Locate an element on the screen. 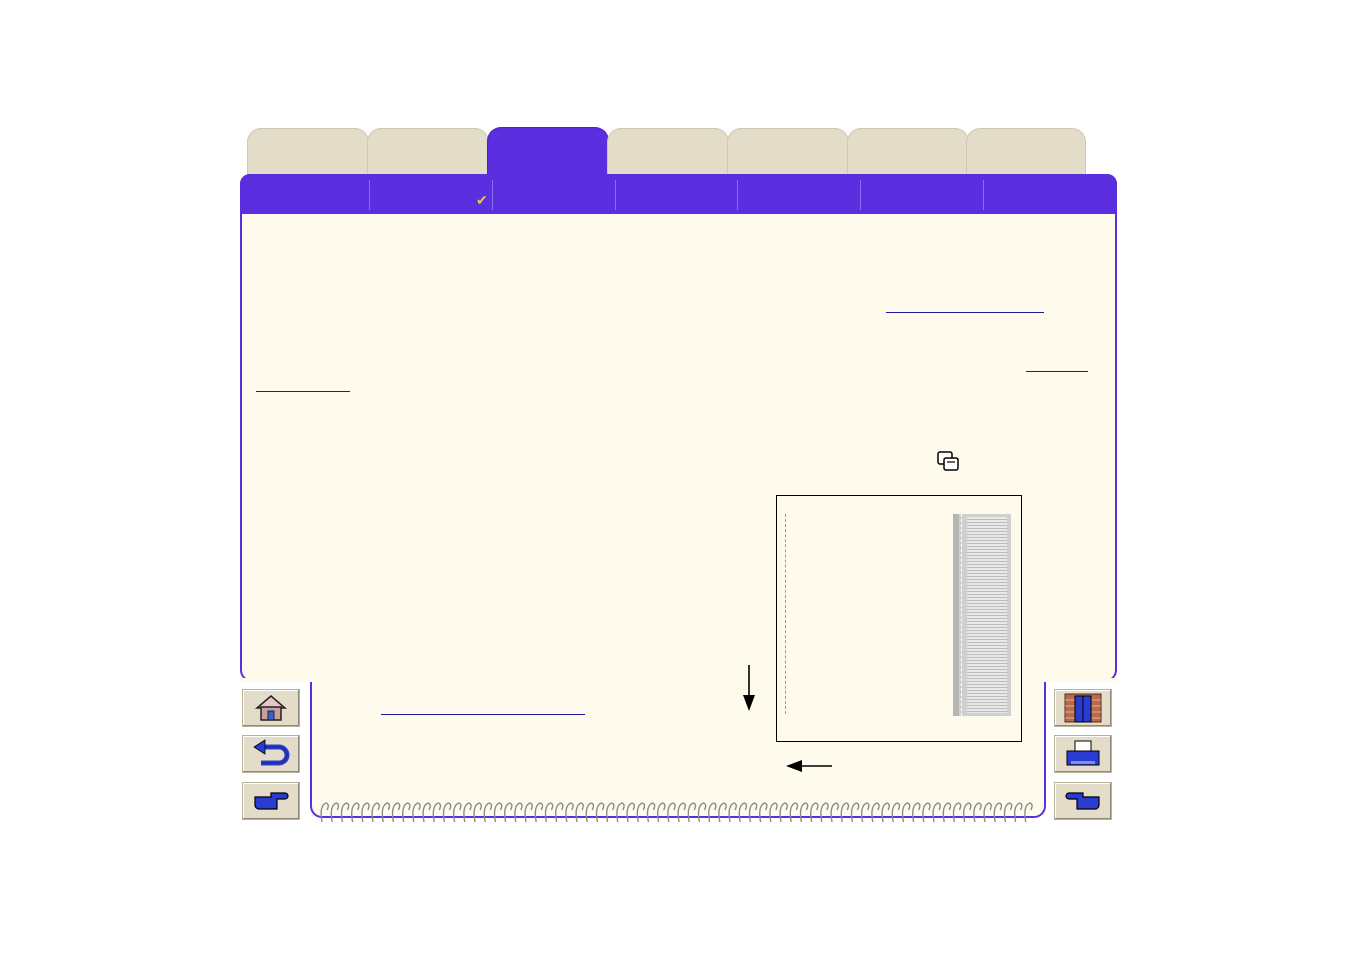 Image resolution: width=1351 pixels, height=954 pixels. spiral-binding is located at coordinates (676, 812).